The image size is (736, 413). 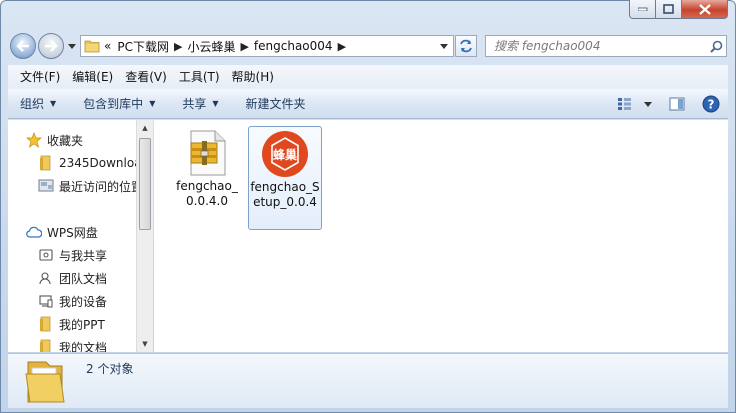 What do you see at coordinates (46, 255) in the screenshot?
I see `shared-icon` at bounding box center [46, 255].